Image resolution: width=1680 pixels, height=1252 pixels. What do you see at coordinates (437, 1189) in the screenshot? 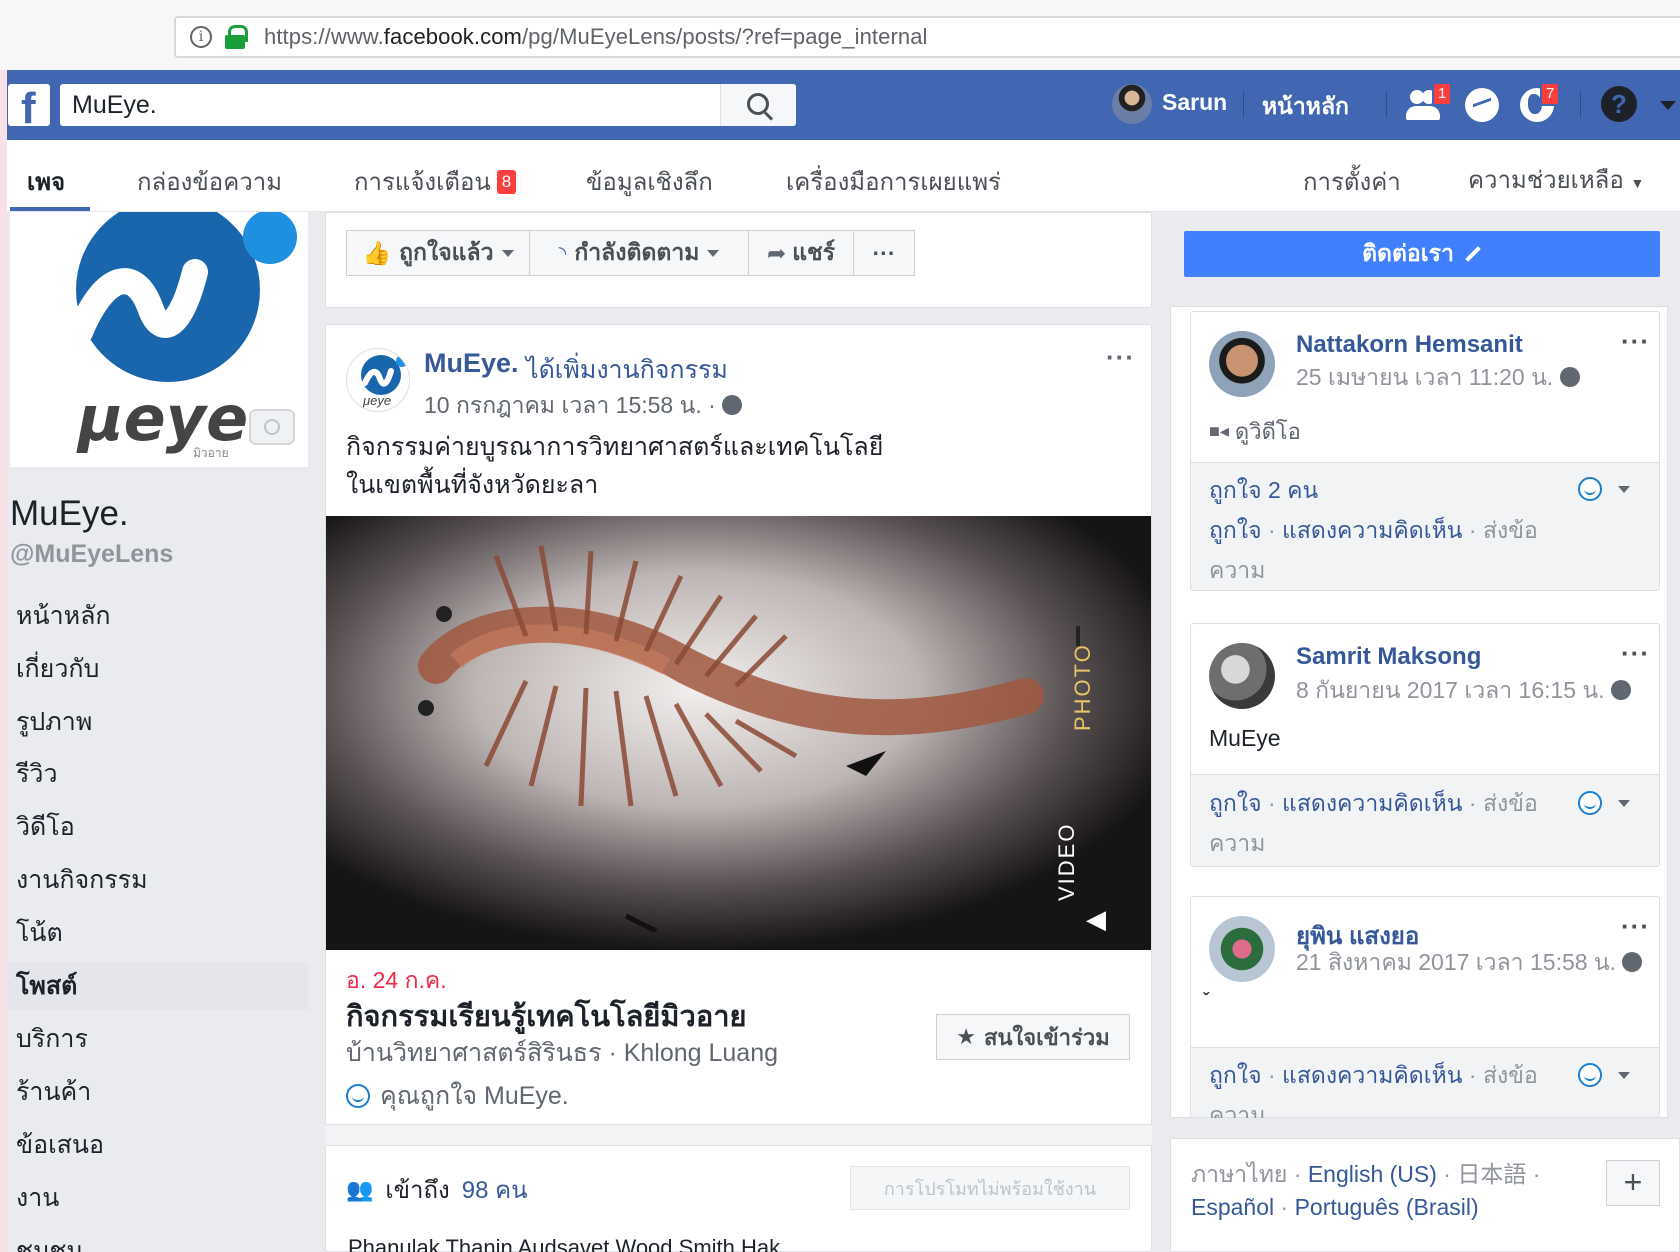
I see `post-reach: 👥 เข้าถึง 98 คน` at bounding box center [437, 1189].